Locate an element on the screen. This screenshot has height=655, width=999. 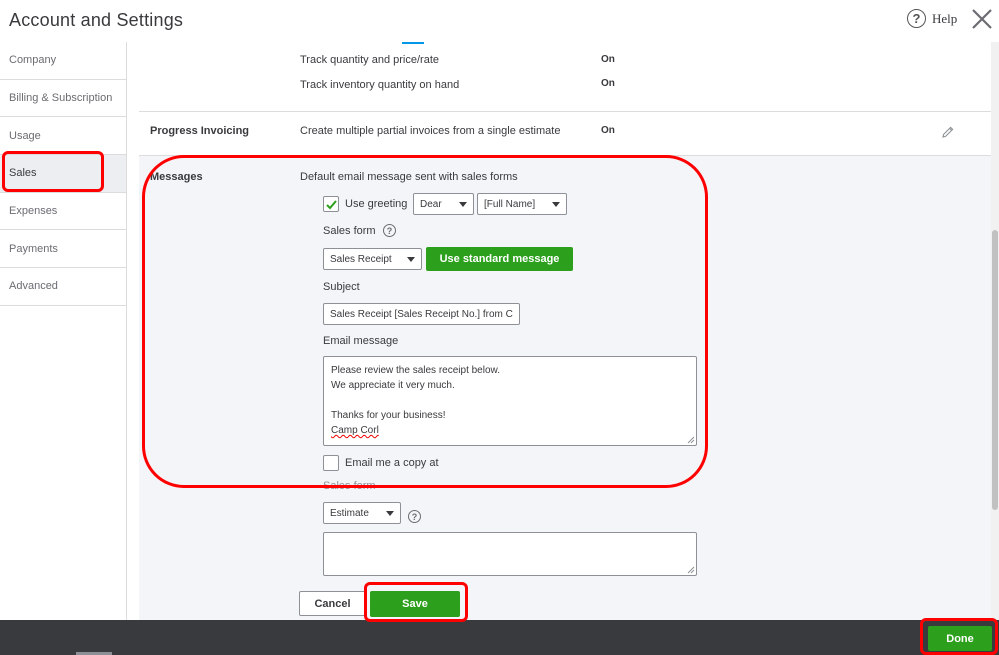
sidebar-item-label: Company is located at coordinates (33, 60).